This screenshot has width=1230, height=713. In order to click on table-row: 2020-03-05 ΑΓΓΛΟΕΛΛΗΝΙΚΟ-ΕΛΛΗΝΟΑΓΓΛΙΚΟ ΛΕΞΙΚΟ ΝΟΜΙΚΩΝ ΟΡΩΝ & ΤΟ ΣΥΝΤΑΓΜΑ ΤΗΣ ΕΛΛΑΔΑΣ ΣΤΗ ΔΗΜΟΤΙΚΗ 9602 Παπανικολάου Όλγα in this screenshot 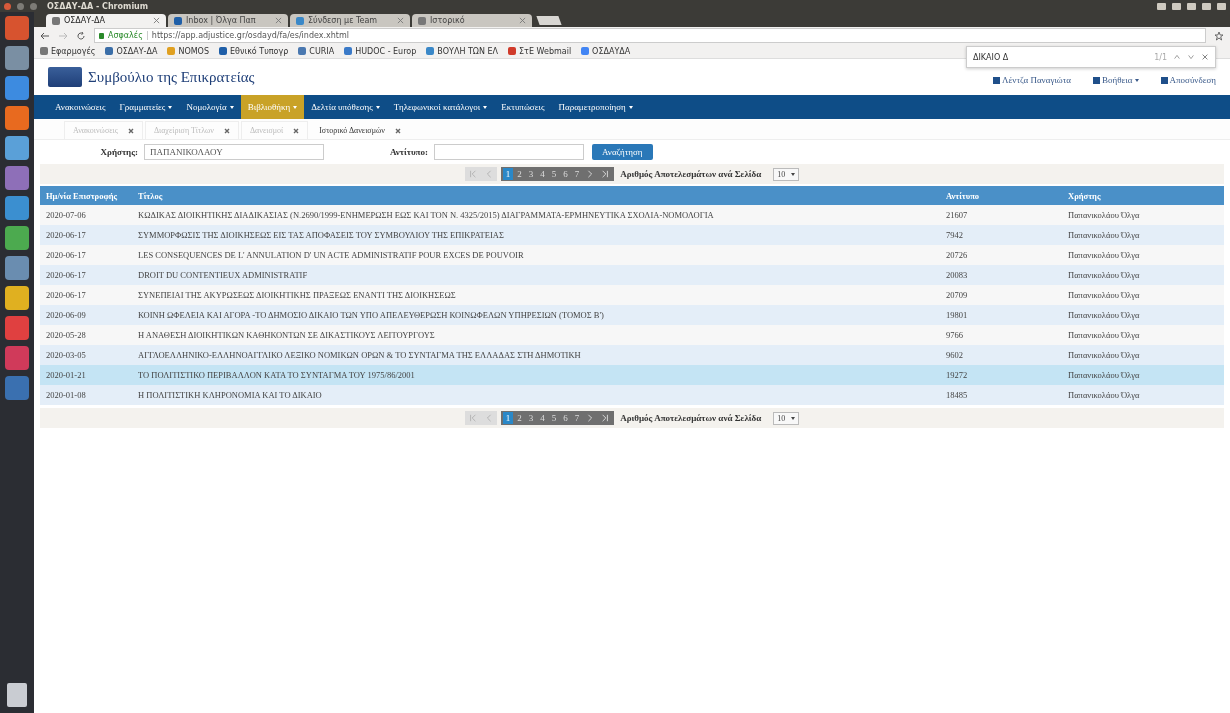, I will do `click(632, 355)`.